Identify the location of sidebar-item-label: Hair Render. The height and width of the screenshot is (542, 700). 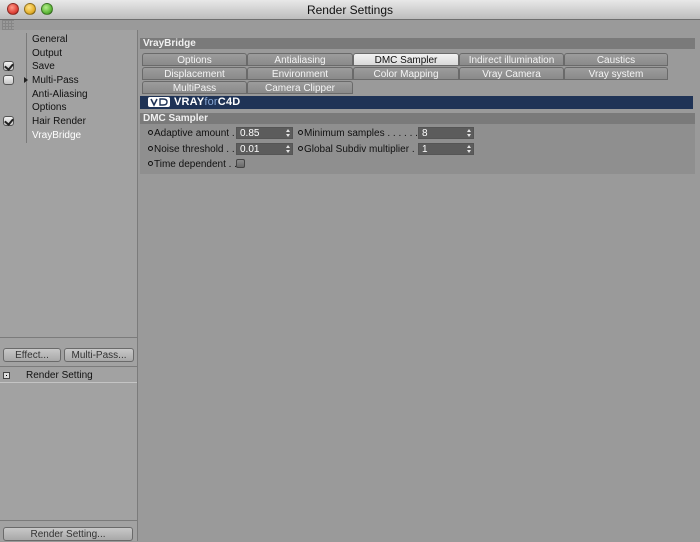
(59, 121).